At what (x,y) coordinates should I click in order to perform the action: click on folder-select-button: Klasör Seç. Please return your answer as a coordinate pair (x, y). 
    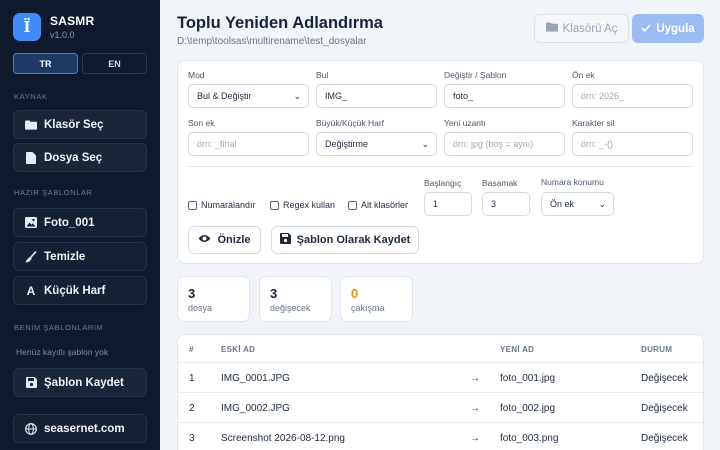
    Looking at the image, I should click on (80, 124).